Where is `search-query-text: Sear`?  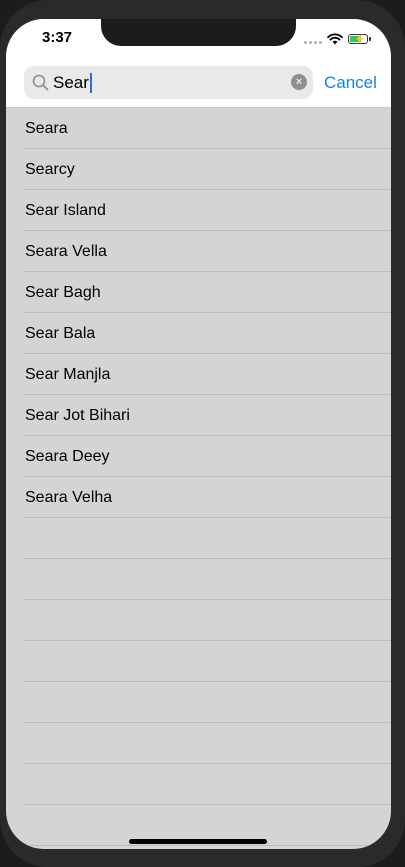 search-query-text: Sear is located at coordinates (72, 83).